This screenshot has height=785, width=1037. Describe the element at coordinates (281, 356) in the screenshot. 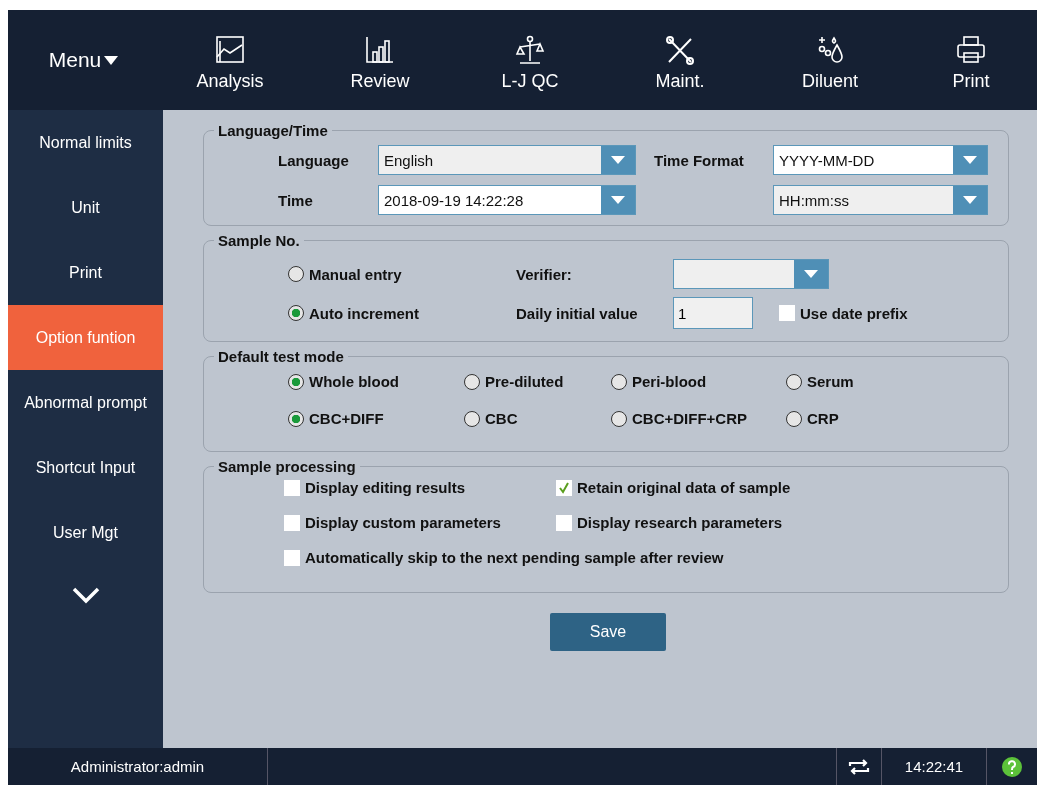

I see `group-title: Default test mode` at that location.